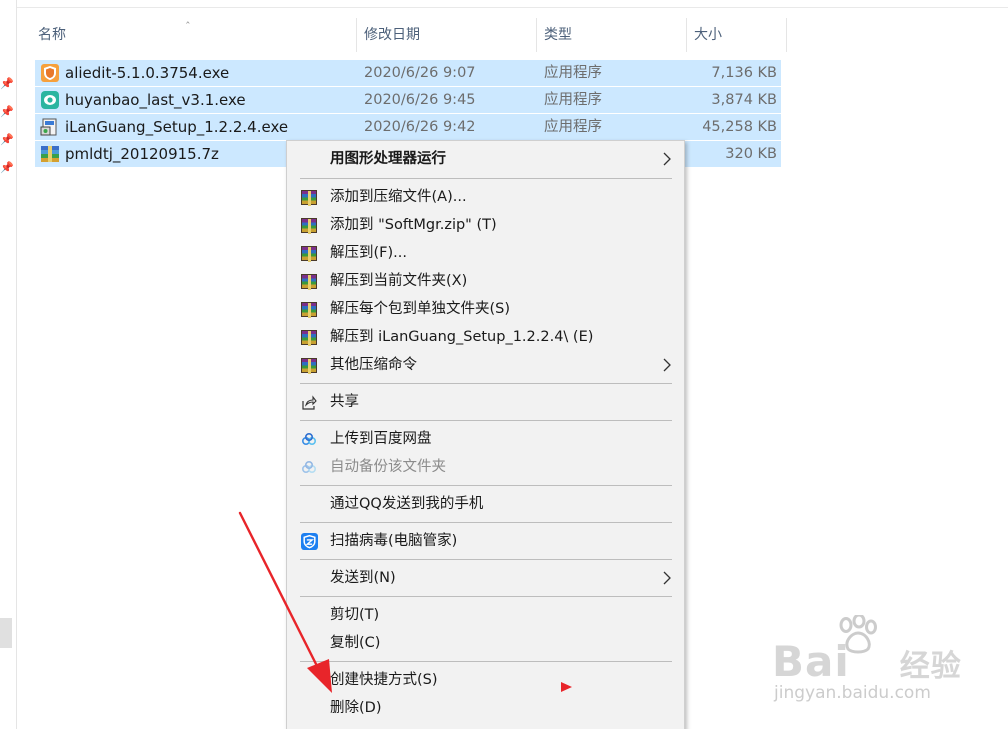  I want to click on menu-item-label: 创建快捷方式(S), so click(384, 680).